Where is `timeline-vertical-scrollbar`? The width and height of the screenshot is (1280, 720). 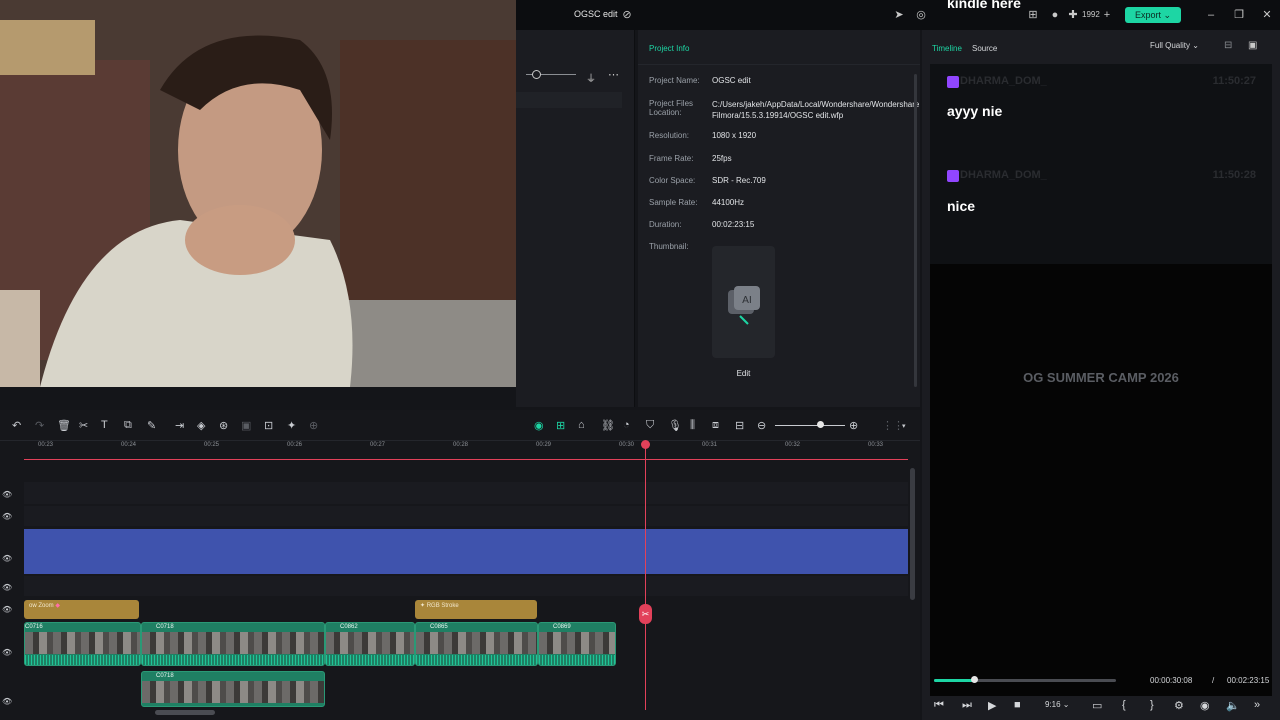
timeline-vertical-scrollbar is located at coordinates (912, 534).